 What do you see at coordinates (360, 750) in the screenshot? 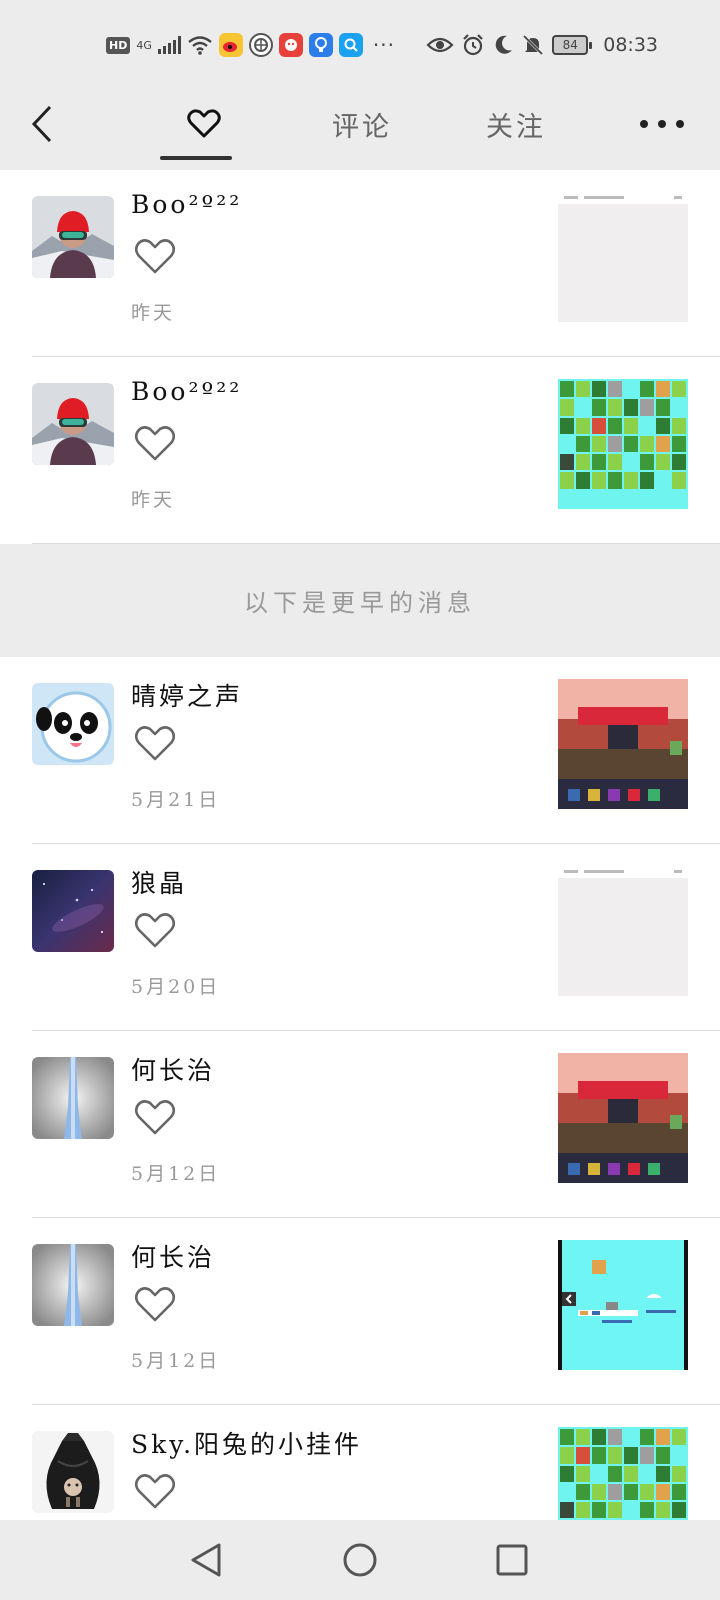
I see `list-item: 晴婷之声 5月21日` at bounding box center [360, 750].